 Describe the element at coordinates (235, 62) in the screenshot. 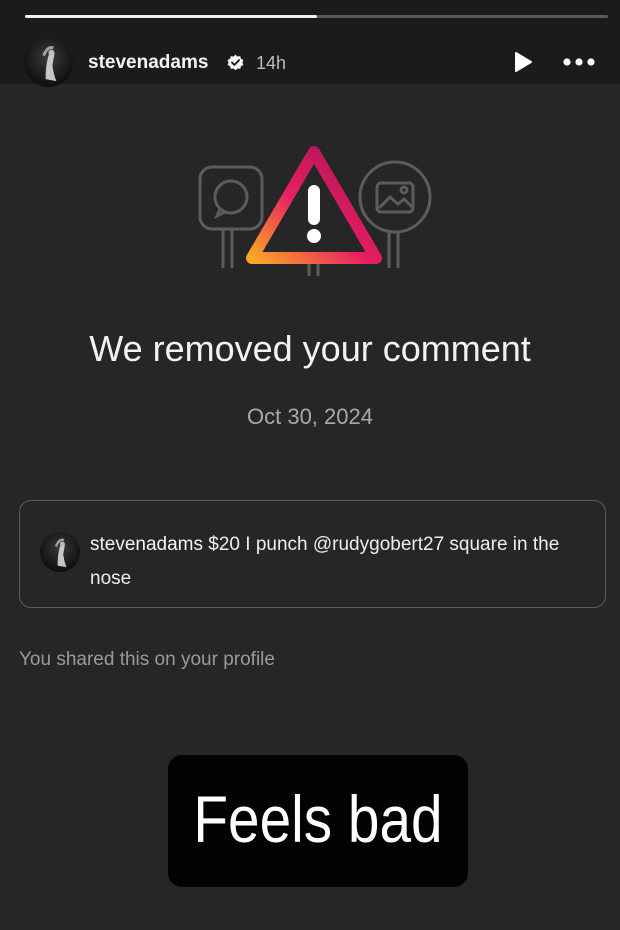

I see `verified-badge-icon` at that location.